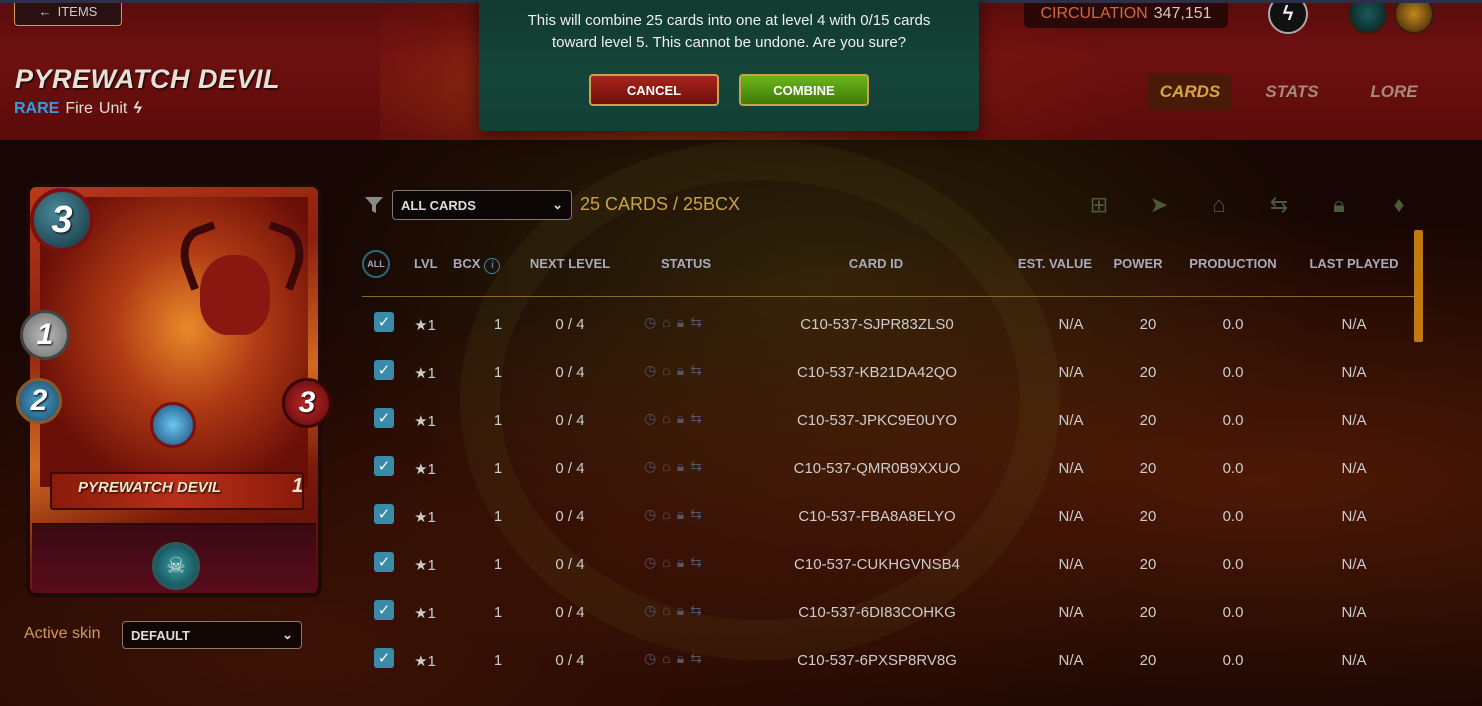 The image size is (1482, 706). I want to click on tab-stats: STATS, so click(1292, 92).